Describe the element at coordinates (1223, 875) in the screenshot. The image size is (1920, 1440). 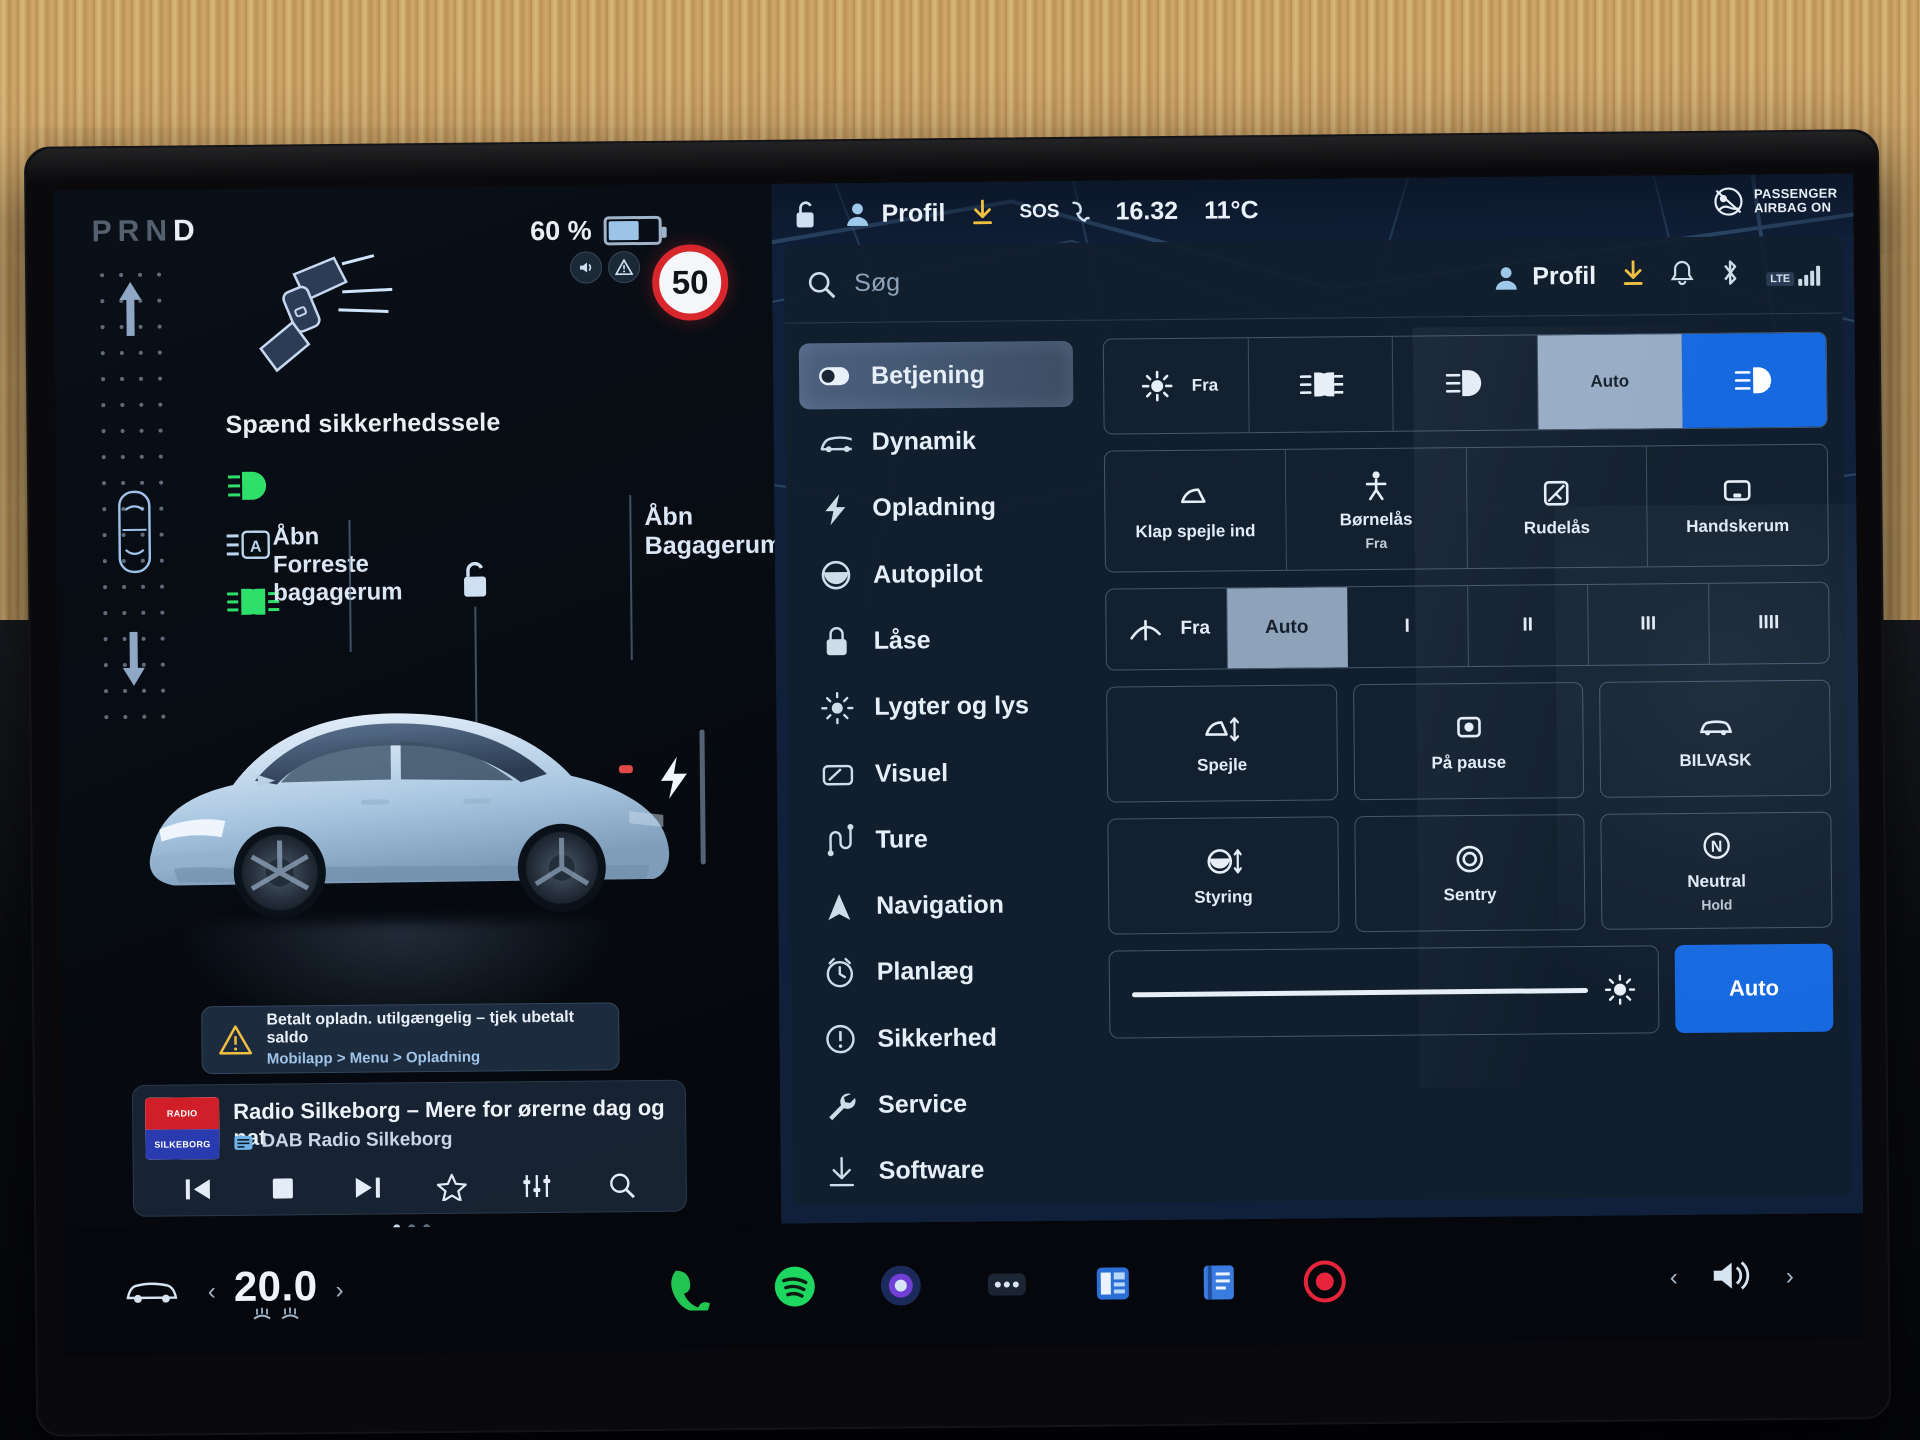
I see `tile-styring: Styring` at that location.